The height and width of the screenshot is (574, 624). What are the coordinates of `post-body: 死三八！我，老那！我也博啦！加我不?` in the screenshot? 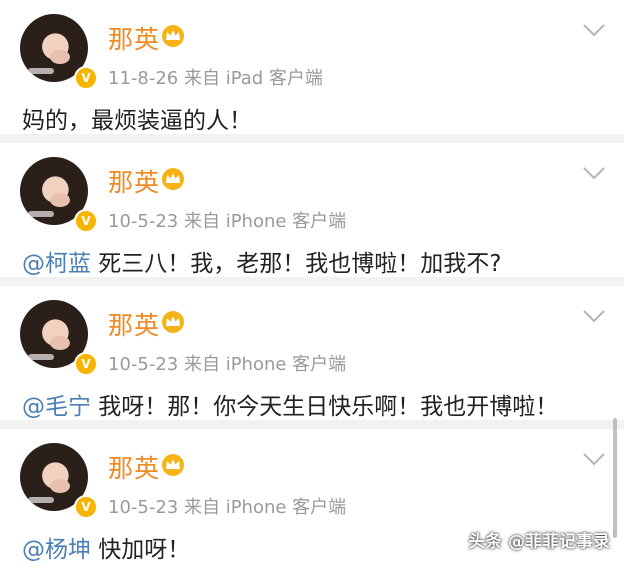 It's located at (296, 264).